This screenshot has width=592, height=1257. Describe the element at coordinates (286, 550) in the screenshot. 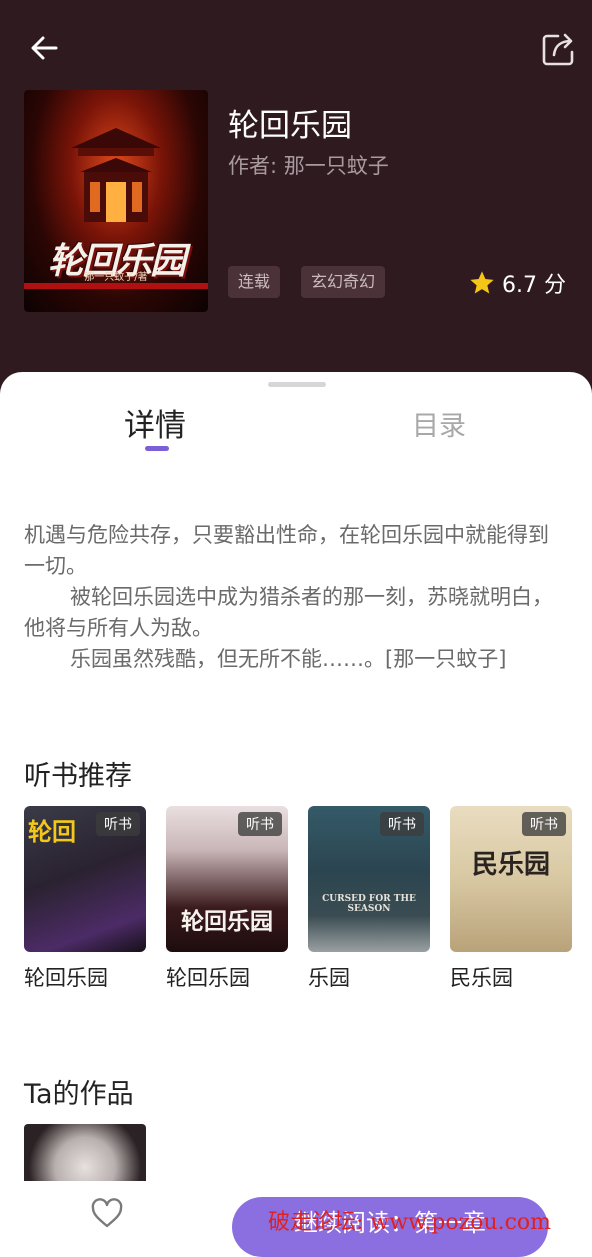

I see `synopsis-paragraph: 机遇与危险共存，只要豁出性命，在轮回乐园中就能得到一切。` at that location.